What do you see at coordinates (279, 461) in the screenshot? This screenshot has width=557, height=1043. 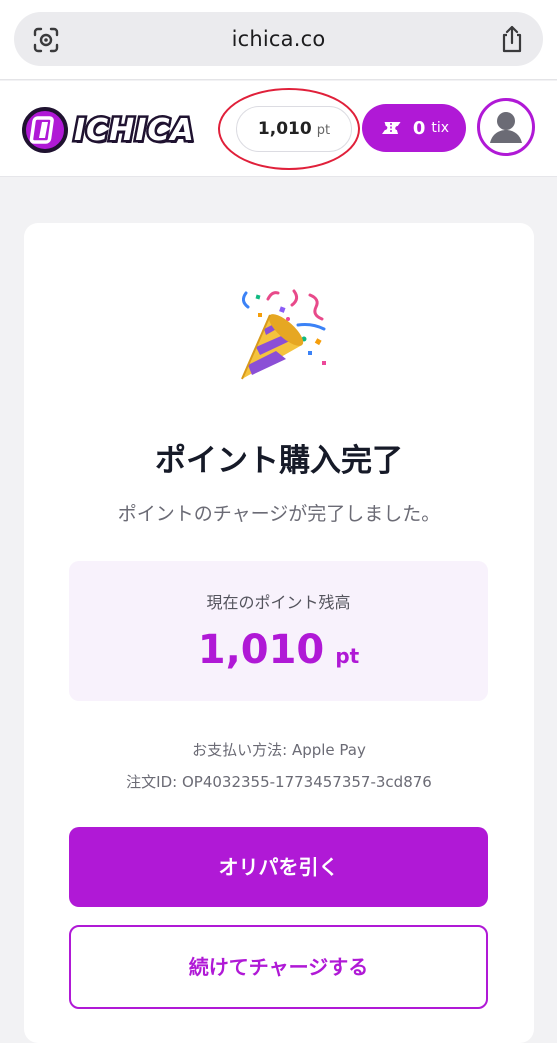 I see `page-title: ポイント購入完了` at bounding box center [279, 461].